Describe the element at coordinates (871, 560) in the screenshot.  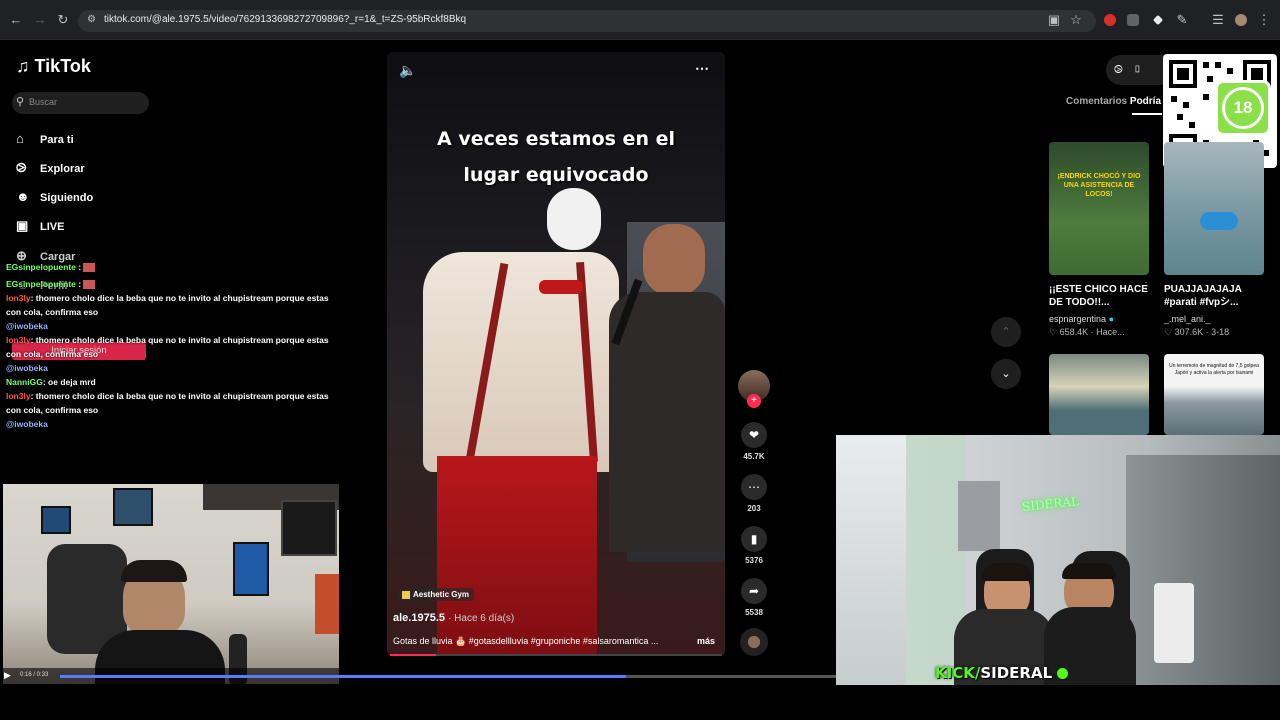
I see `wall-door` at that location.